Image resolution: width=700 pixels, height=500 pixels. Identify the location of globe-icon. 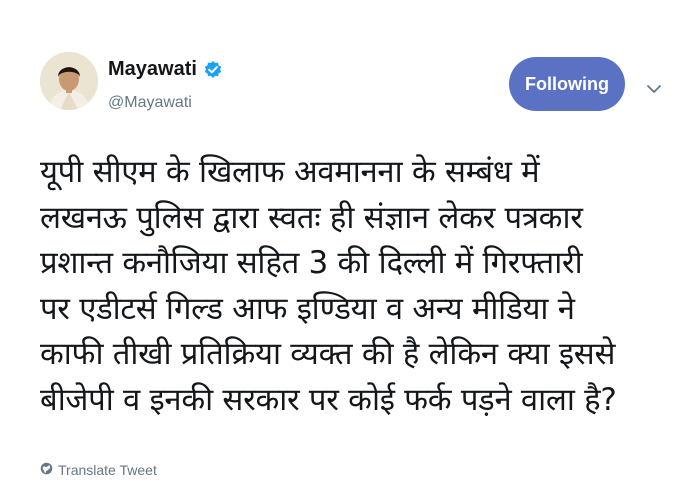
(46, 470).